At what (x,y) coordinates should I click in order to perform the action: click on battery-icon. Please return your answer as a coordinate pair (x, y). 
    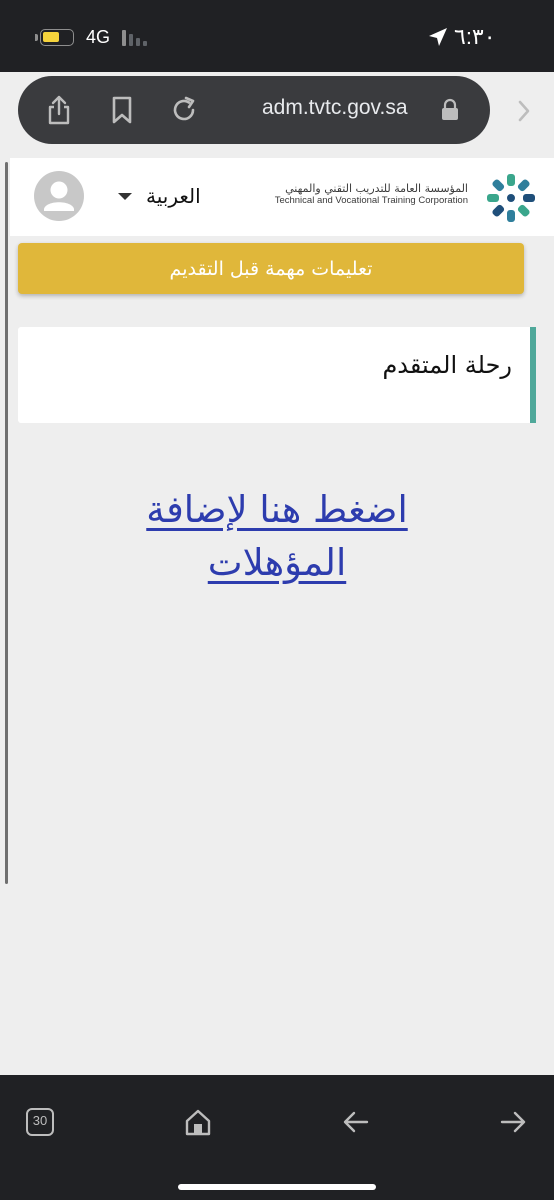
    Looking at the image, I should click on (57, 37).